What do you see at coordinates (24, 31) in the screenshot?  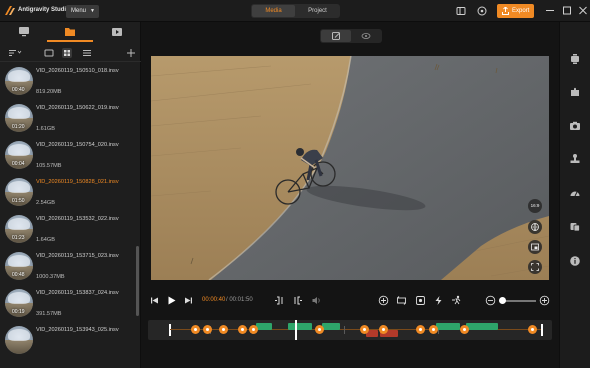 I see `monitor-icon` at bounding box center [24, 31].